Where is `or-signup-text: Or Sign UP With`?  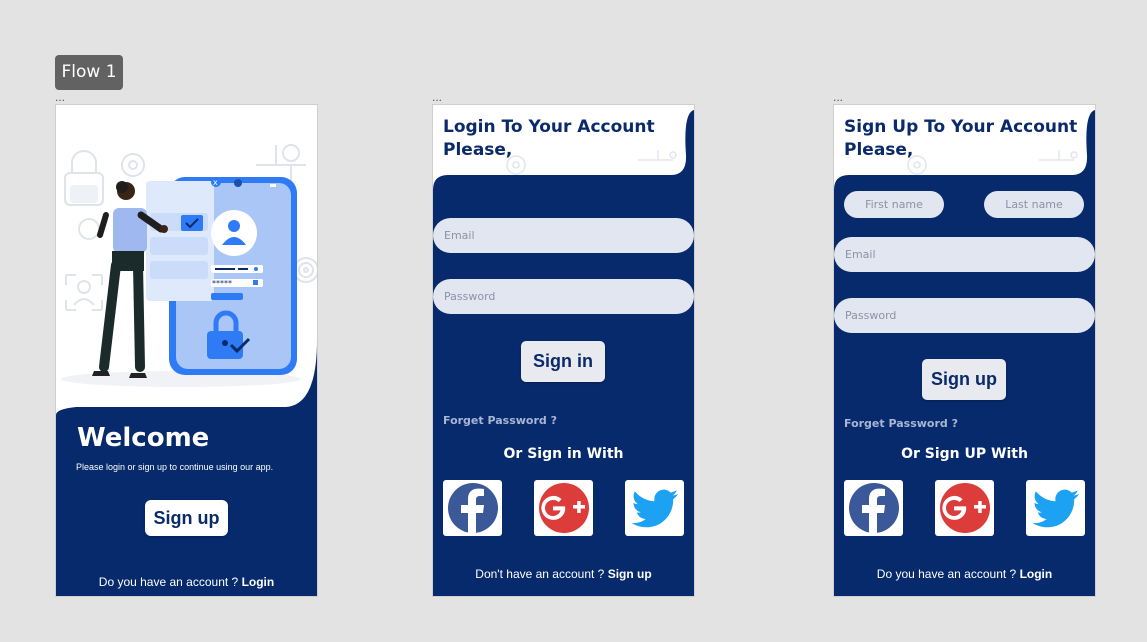
or-signup-text: Or Sign UP With is located at coordinates (964, 454).